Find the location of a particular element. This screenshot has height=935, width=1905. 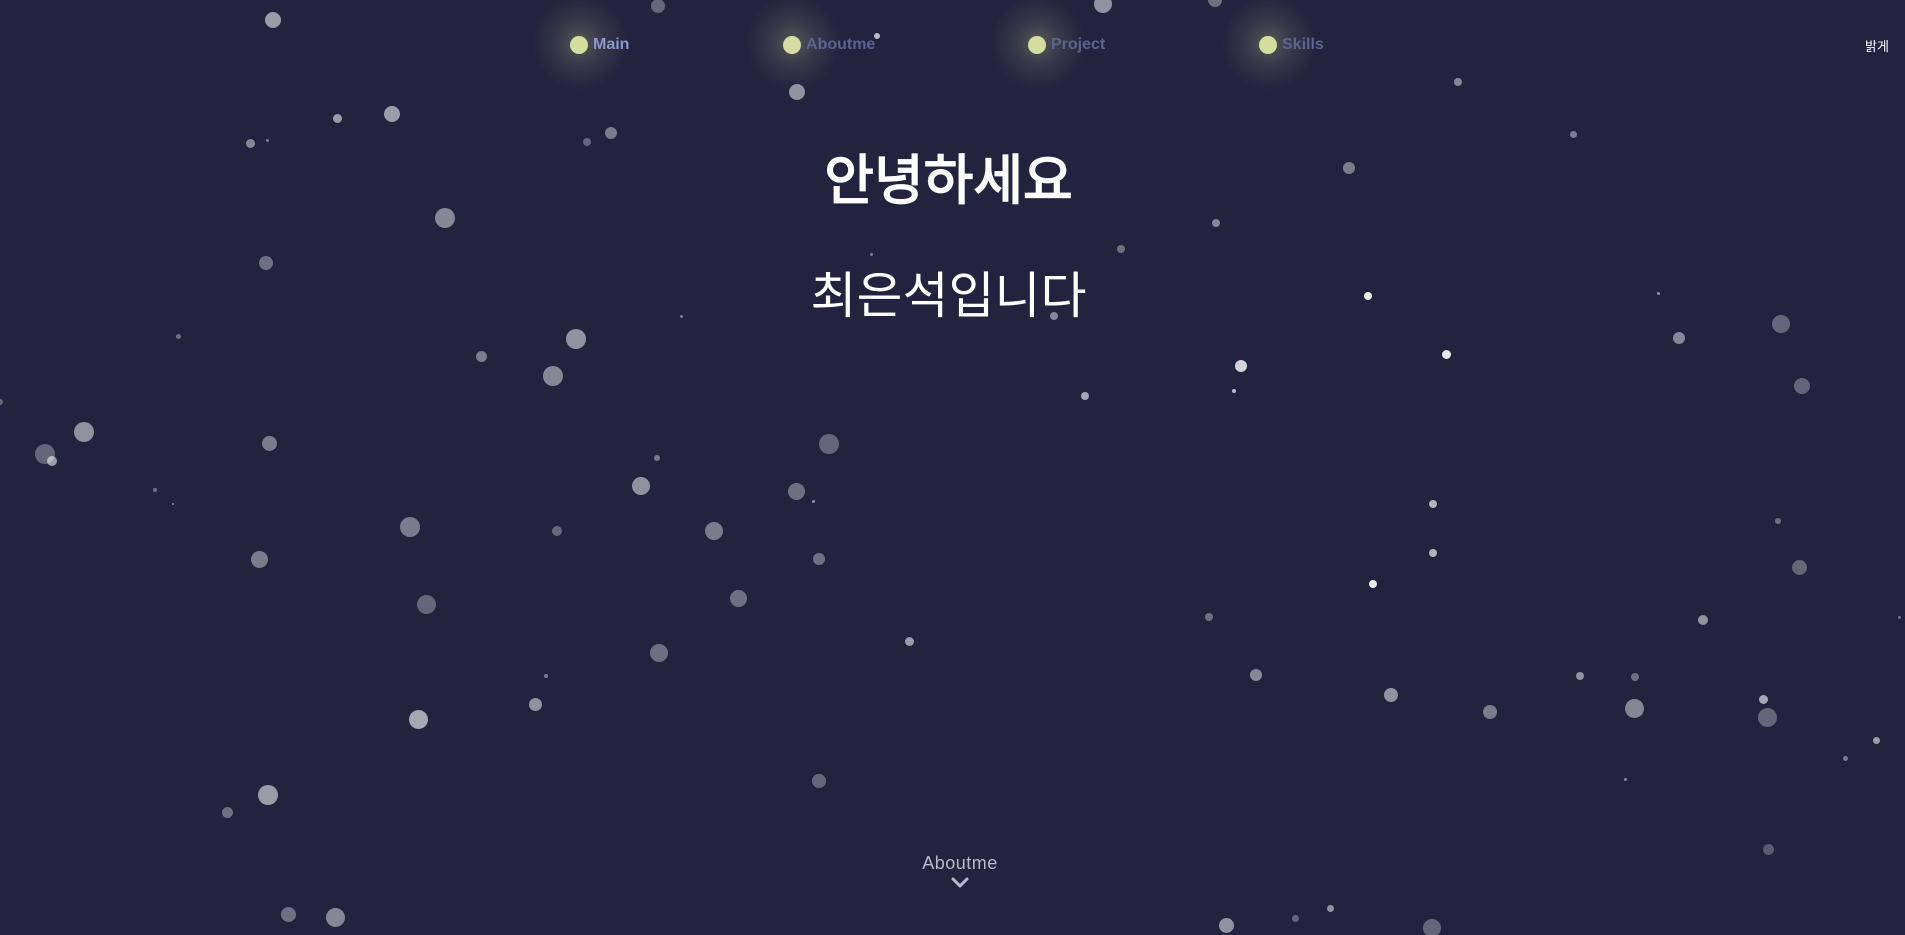

nav-item-skills: Skills is located at coordinates (1272, 45).